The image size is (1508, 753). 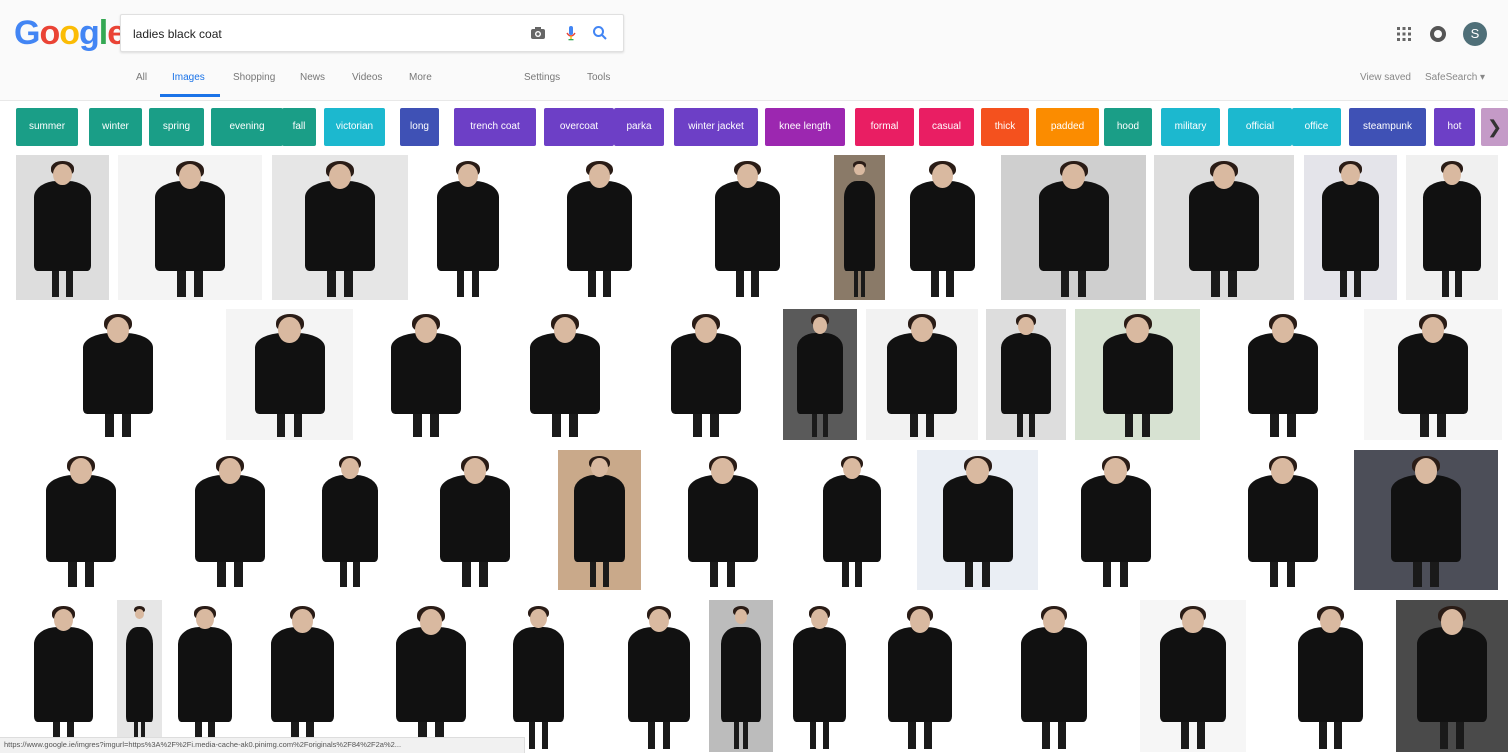 What do you see at coordinates (367, 77) in the screenshot?
I see `tab-videos: Videos` at bounding box center [367, 77].